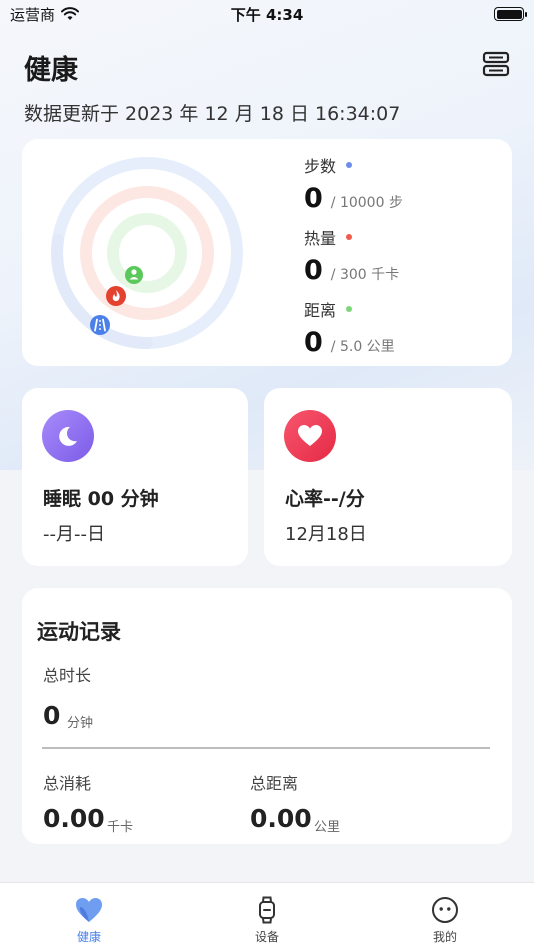 The height and width of the screenshot is (950, 534). I want to click on distance-goal: / 5.0 公里, so click(362, 347).